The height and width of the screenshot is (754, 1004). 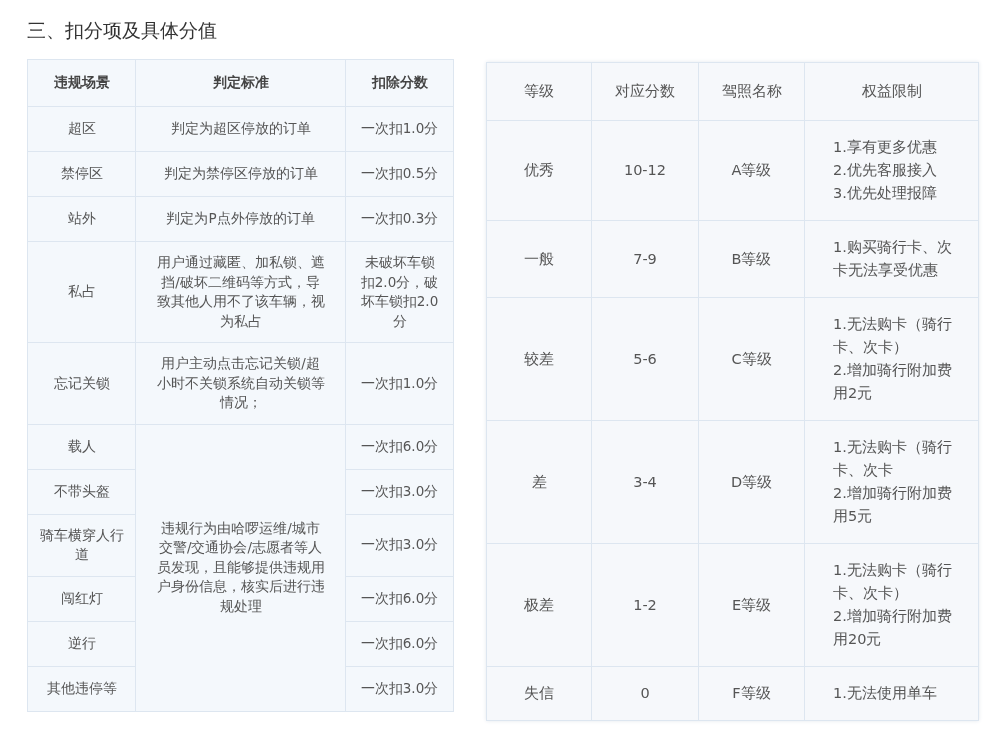 What do you see at coordinates (539, 259) in the screenshot?
I see `table-cell: 一般` at bounding box center [539, 259].